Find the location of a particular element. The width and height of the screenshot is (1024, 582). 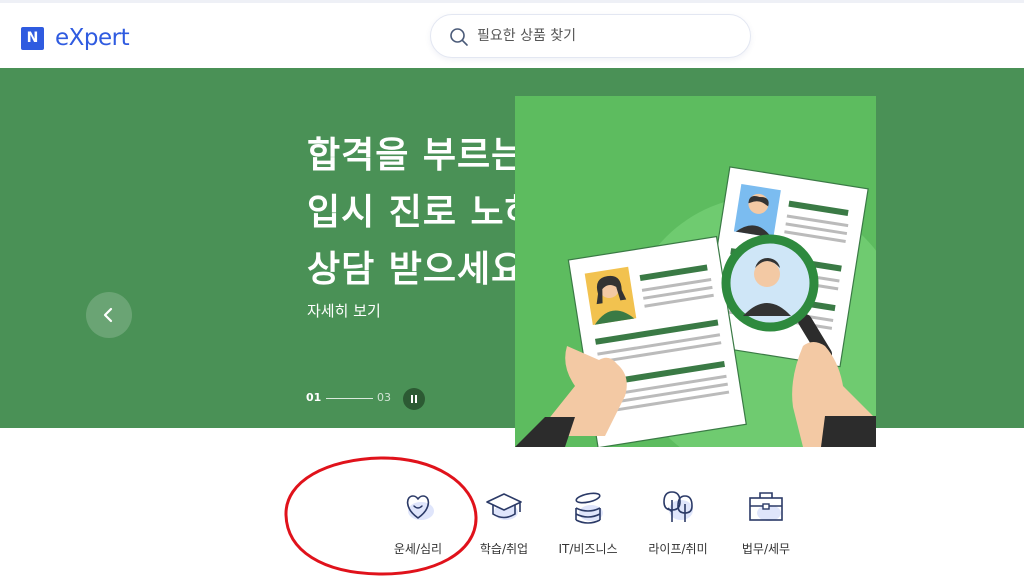

pager-total: 03 is located at coordinates (384, 397).